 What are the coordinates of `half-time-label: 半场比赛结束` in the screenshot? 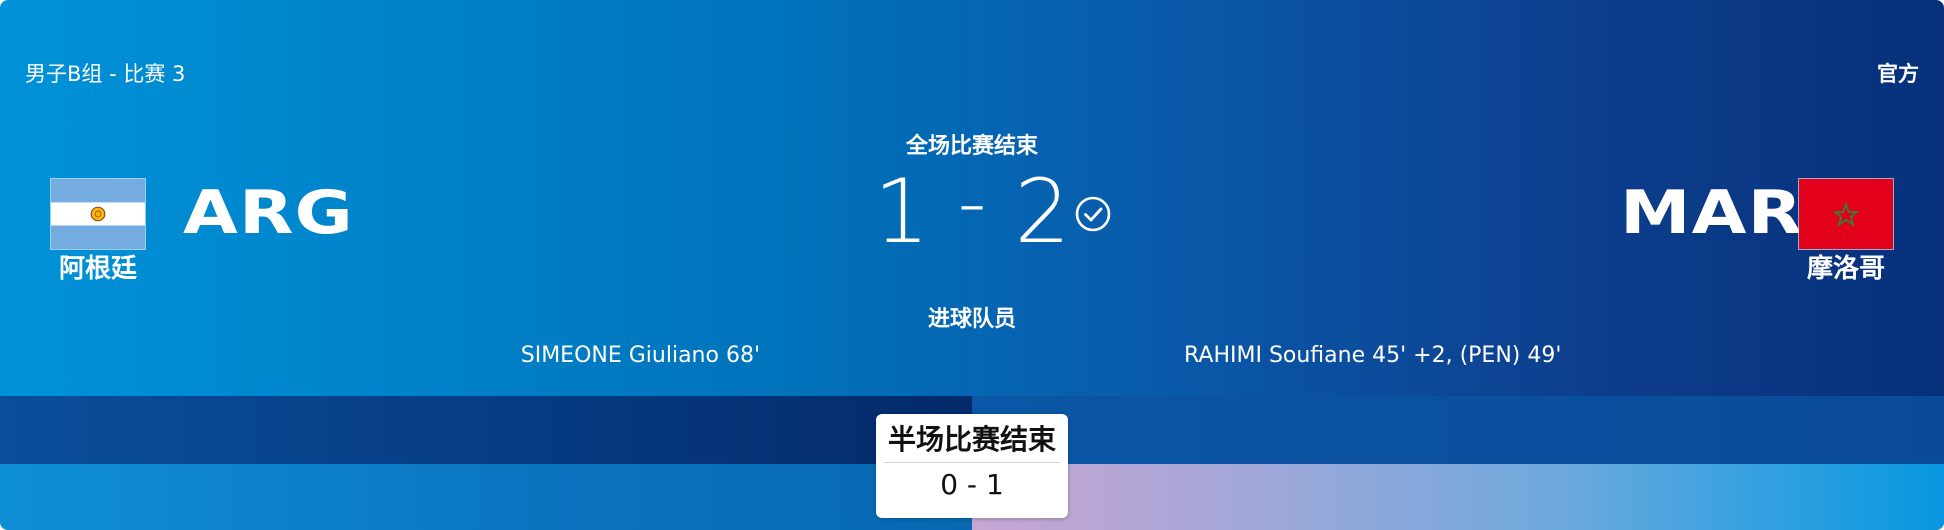 It's located at (971, 439).